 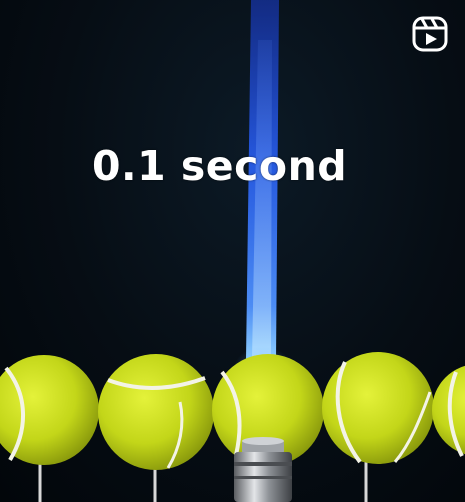 I want to click on torch-flame, so click(x=263, y=199).